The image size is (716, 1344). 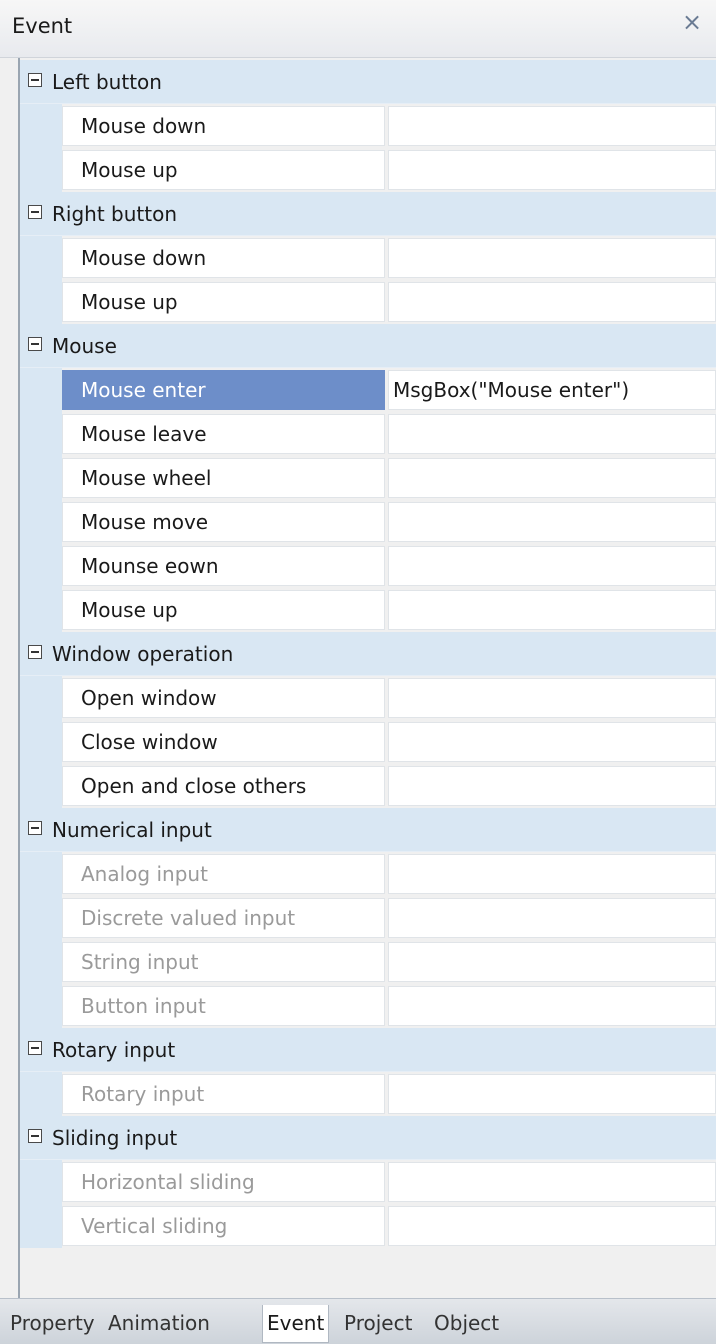 I want to click on event-row: Close window, so click(x=368, y=742).